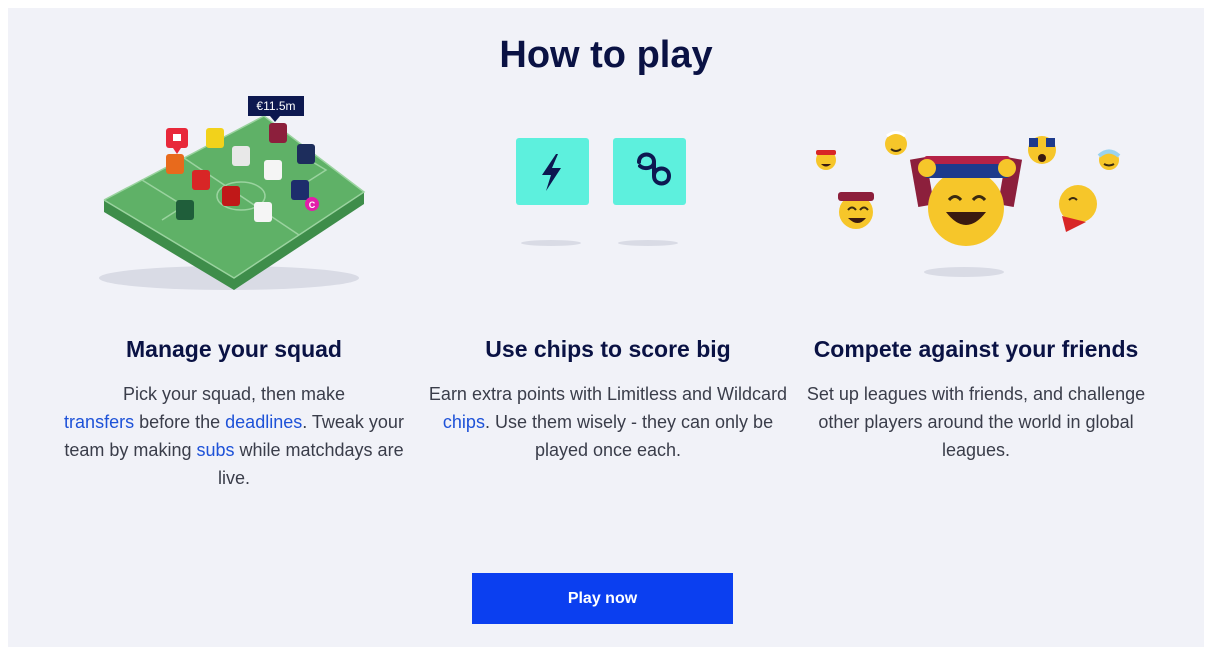  Describe the element at coordinates (602, 598) in the screenshot. I see `play-now-button: Play now` at that location.